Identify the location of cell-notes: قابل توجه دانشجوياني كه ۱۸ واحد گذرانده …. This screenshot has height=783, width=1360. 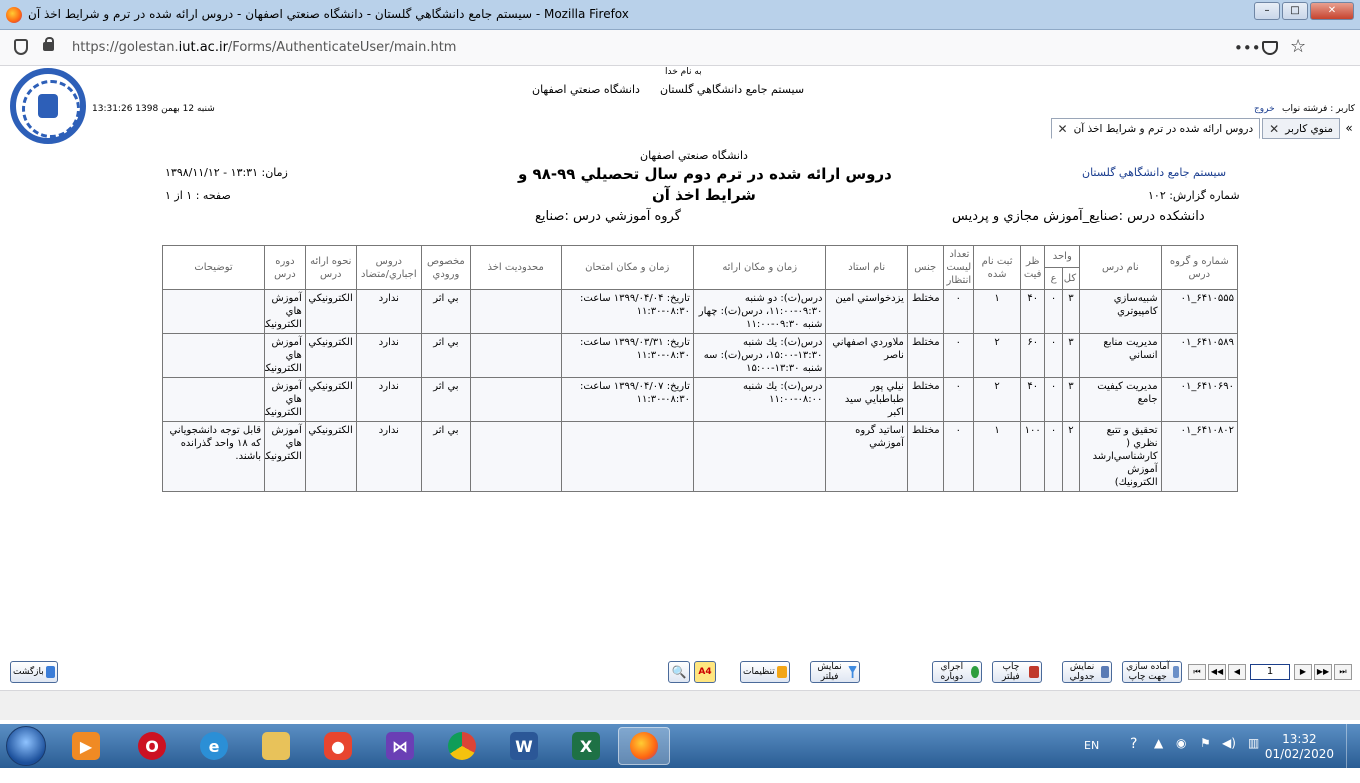
(213, 456).